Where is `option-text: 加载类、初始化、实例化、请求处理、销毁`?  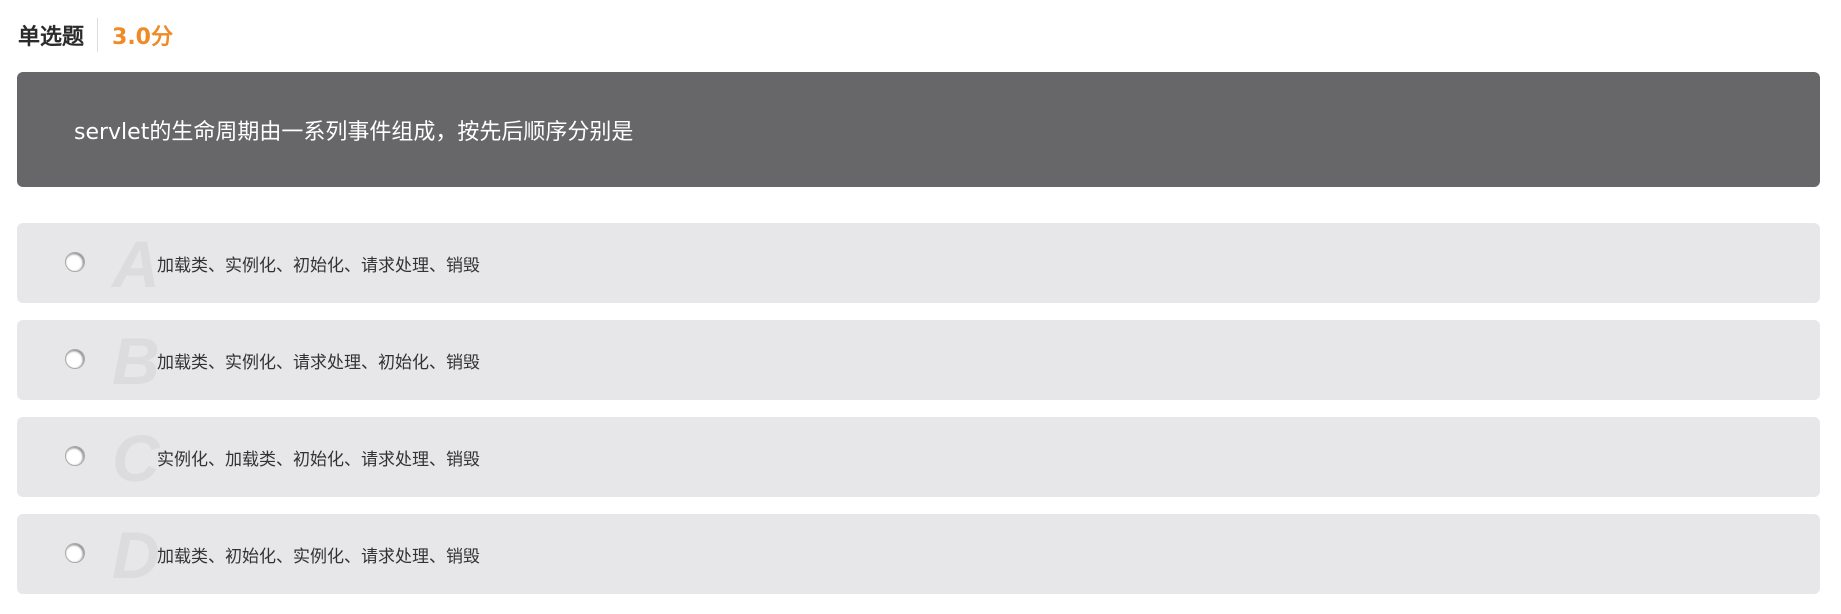
option-text: 加载类、初始化、实例化、请求处理、销毁 is located at coordinates (318, 556).